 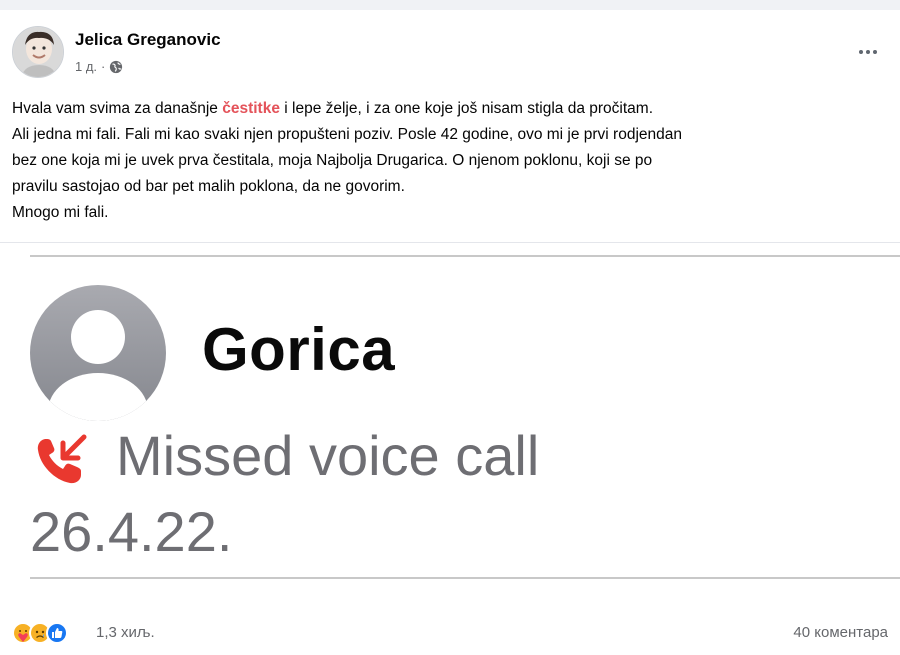 I want to click on reactions-summary, so click(x=40, y=633).